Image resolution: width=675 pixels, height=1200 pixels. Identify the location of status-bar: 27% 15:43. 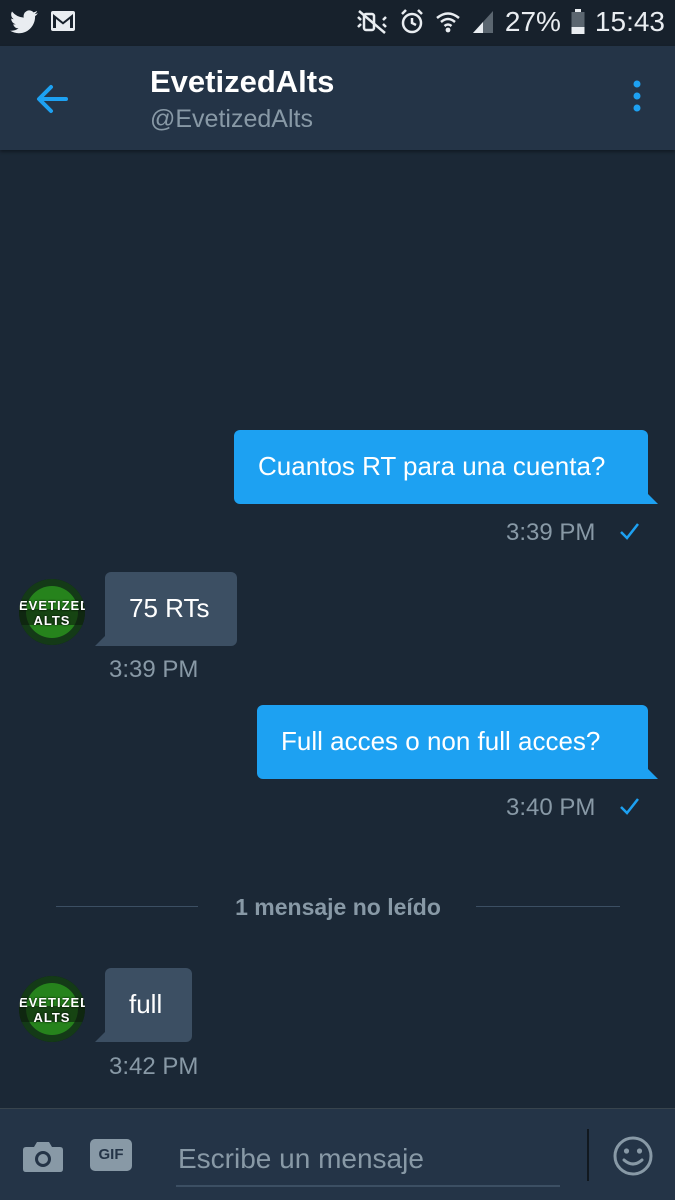
(337, 23).